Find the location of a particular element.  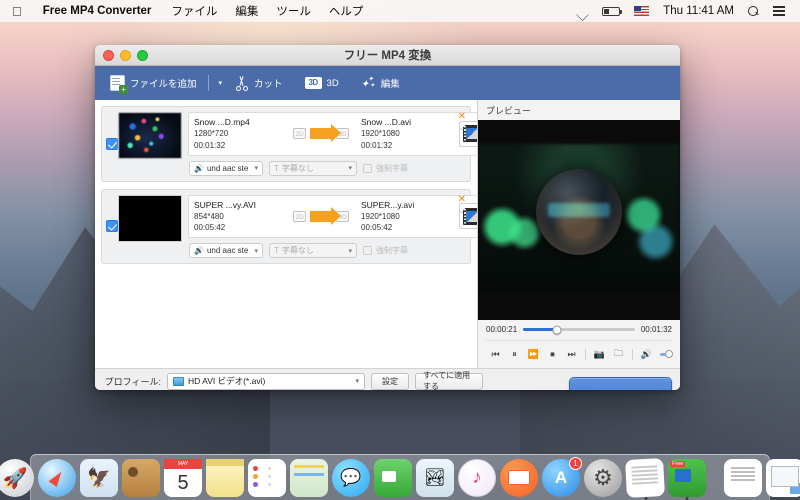

dock-item-notes is located at coordinates (225, 478).